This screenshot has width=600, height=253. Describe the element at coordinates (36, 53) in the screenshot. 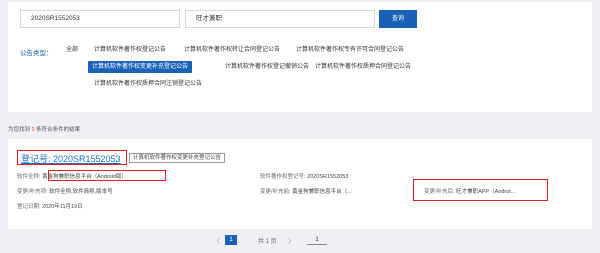

I see `announcement-type-label: 公告类型：` at that location.